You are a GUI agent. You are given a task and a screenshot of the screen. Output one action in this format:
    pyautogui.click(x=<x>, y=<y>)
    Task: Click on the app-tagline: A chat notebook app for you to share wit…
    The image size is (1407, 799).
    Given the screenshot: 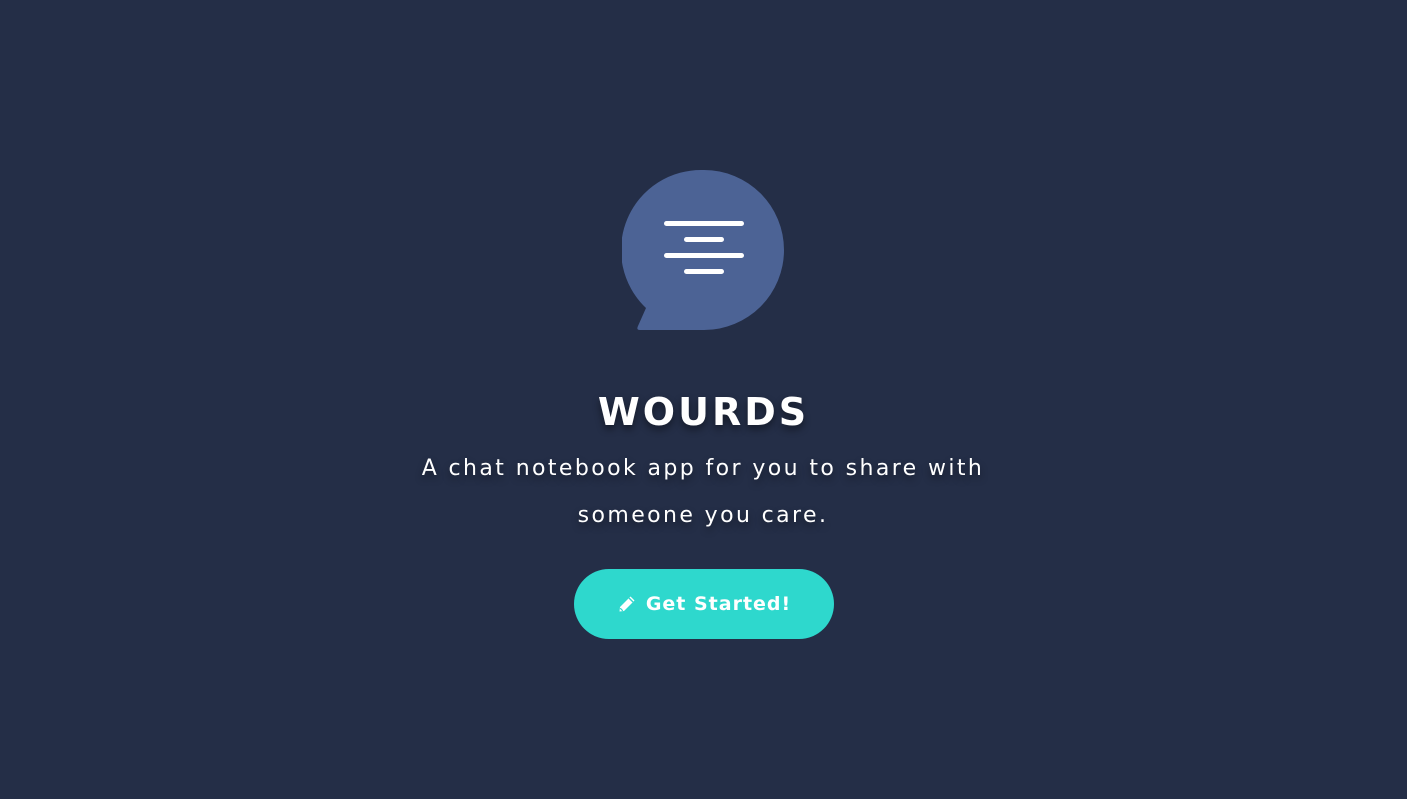 What is the action you would take?
    pyautogui.click(x=703, y=492)
    